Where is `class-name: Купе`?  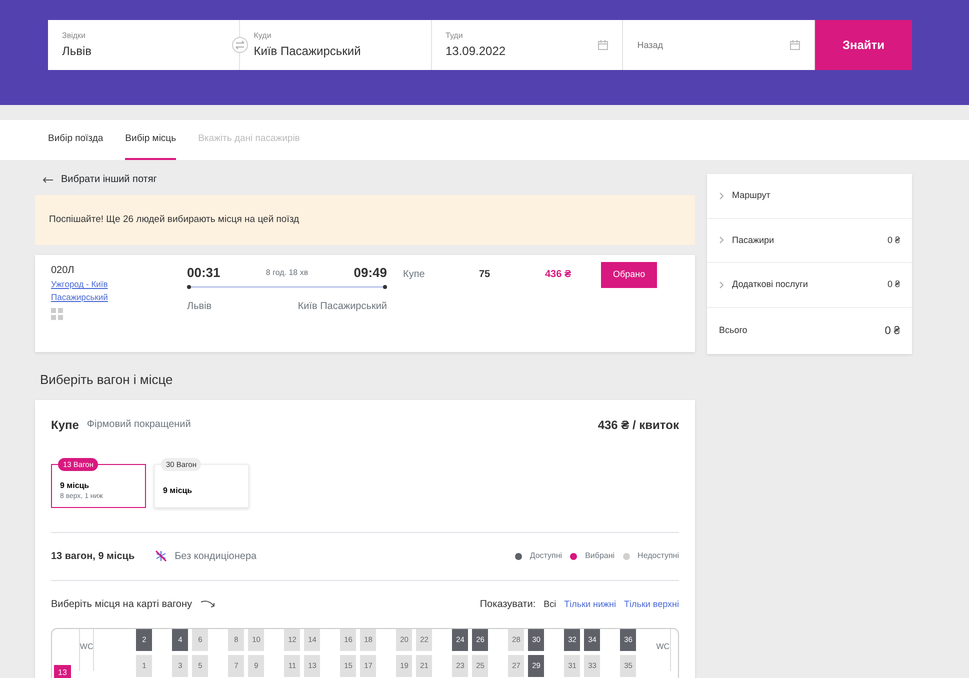
class-name: Купе is located at coordinates (65, 425).